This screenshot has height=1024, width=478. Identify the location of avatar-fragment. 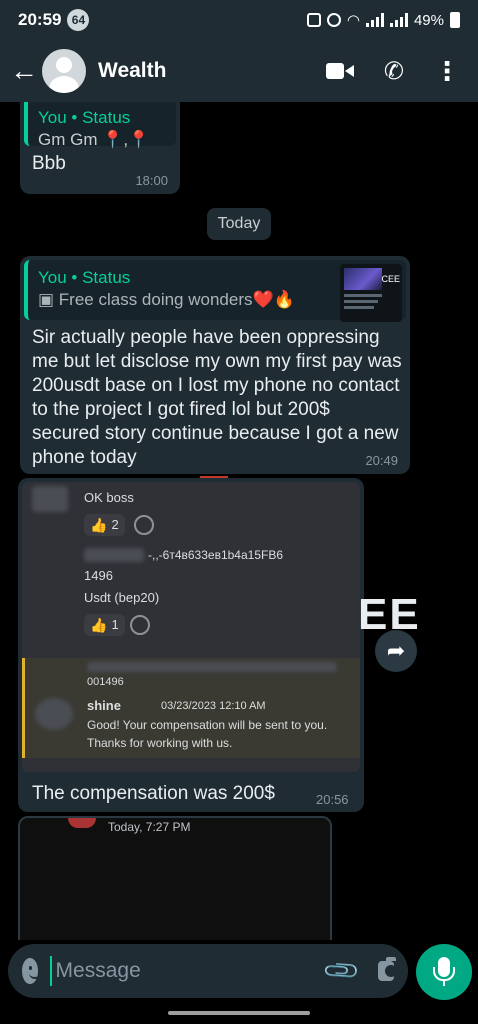
(82, 823).